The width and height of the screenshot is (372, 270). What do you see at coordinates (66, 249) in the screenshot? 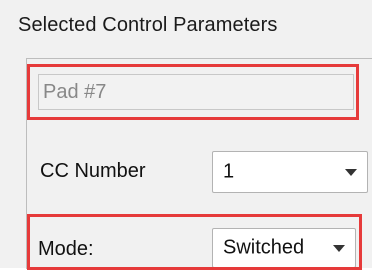
I see `mode-label: Mode:` at bounding box center [66, 249].